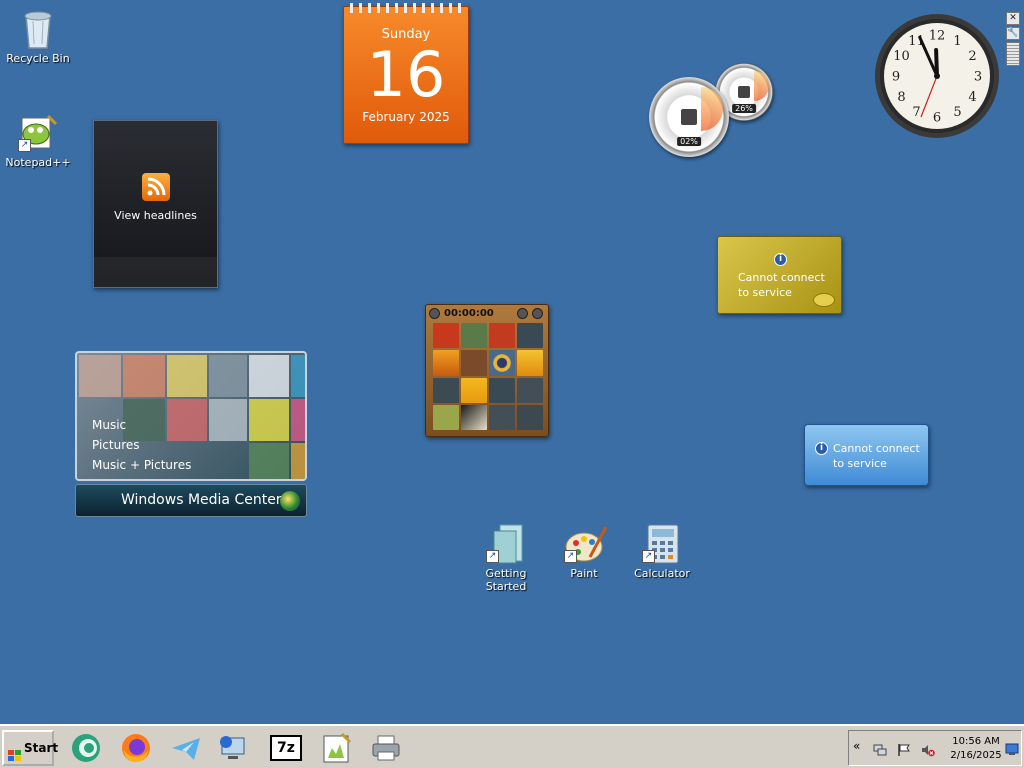  I want to click on desktop-icon-getting-started: ↗ Getting Started, so click(506, 558).